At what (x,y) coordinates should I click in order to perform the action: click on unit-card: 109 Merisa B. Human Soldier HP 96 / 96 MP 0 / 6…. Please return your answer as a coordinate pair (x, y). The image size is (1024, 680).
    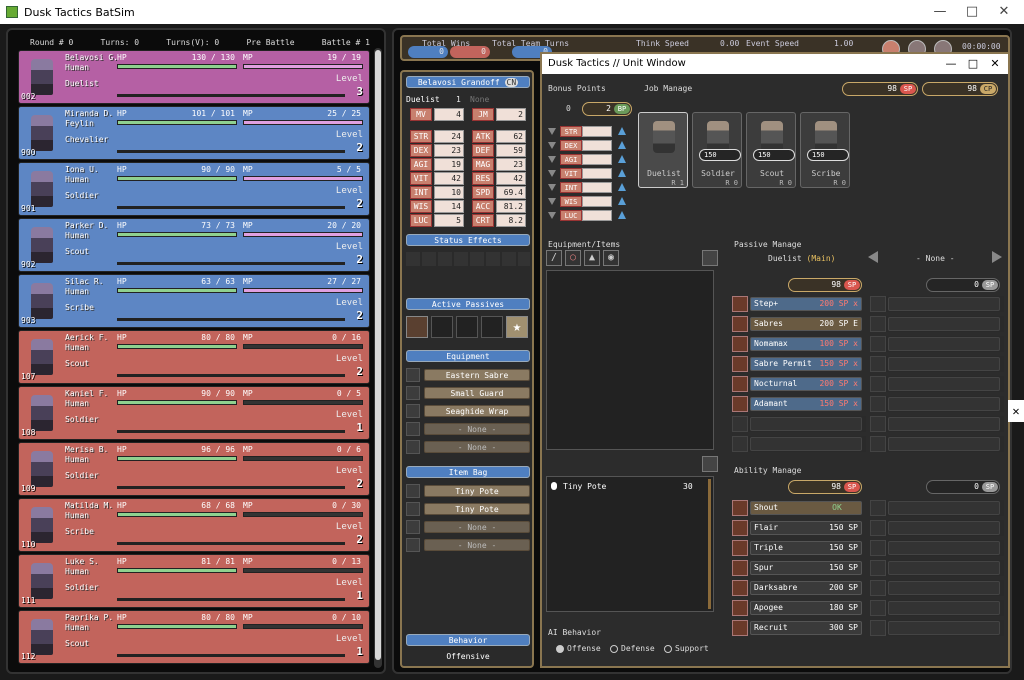
    Looking at the image, I should click on (194, 469).